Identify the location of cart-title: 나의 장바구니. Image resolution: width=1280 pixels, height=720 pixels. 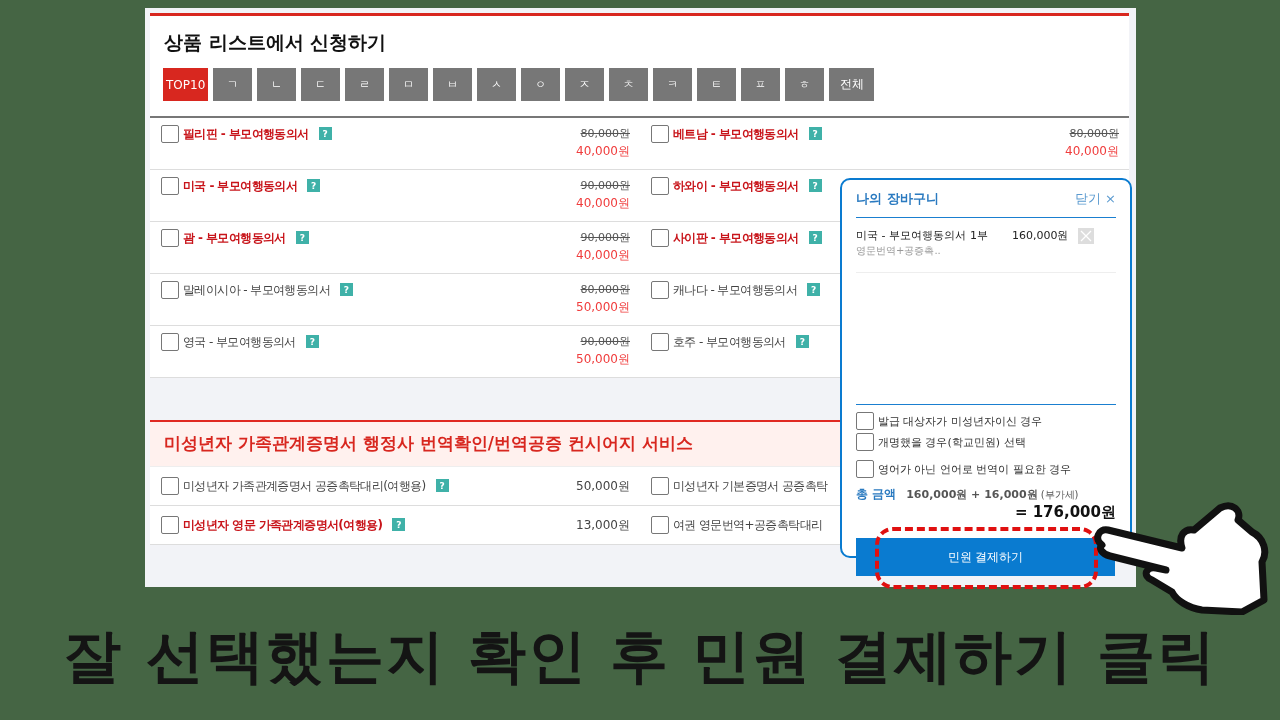
(897, 199).